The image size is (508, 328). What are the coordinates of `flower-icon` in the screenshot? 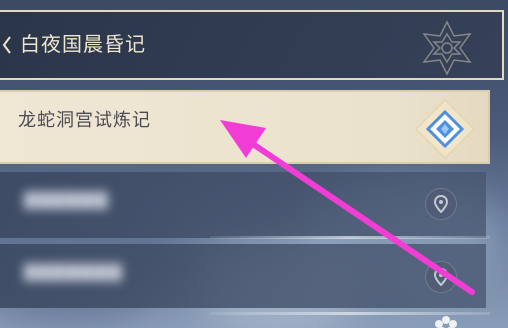 It's located at (446, 322).